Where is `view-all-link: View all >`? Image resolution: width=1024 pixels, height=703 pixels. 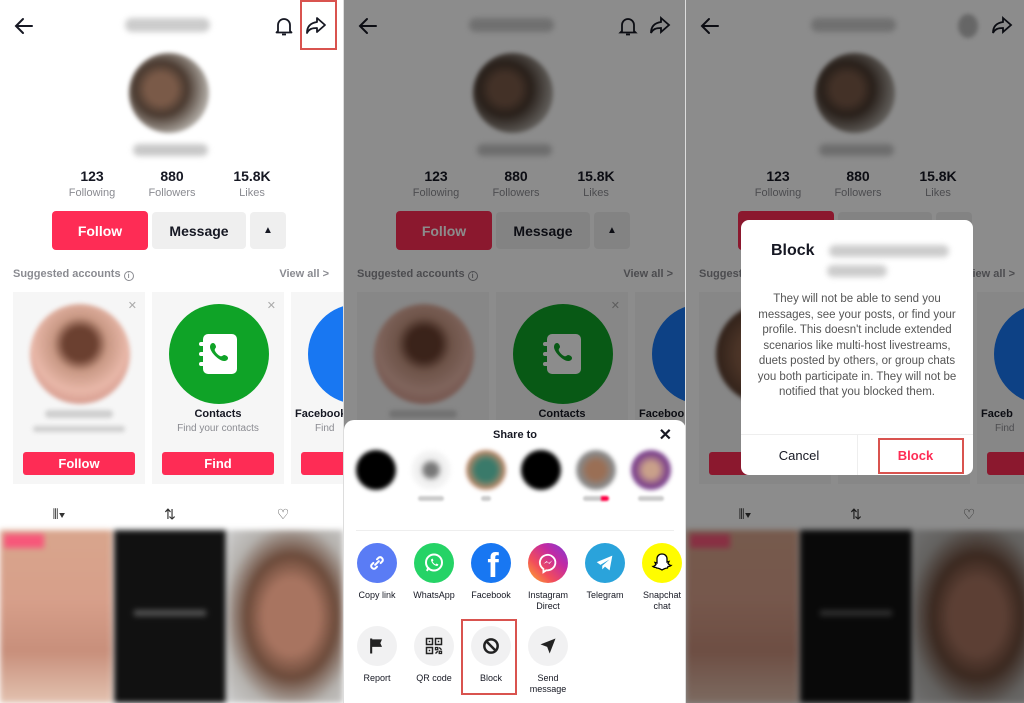
view-all-link: View all > is located at coordinates (304, 274).